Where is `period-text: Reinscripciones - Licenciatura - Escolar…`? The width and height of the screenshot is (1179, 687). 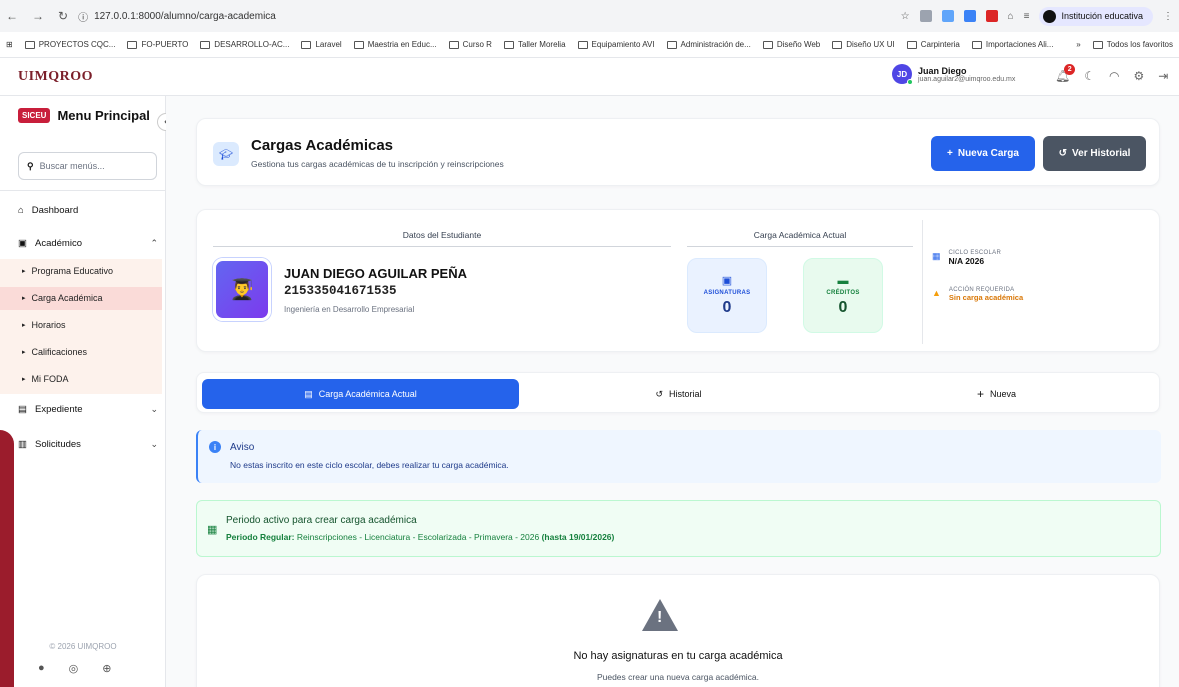 period-text: Reinscripciones - Licenciatura - Escolar… is located at coordinates (418, 537).